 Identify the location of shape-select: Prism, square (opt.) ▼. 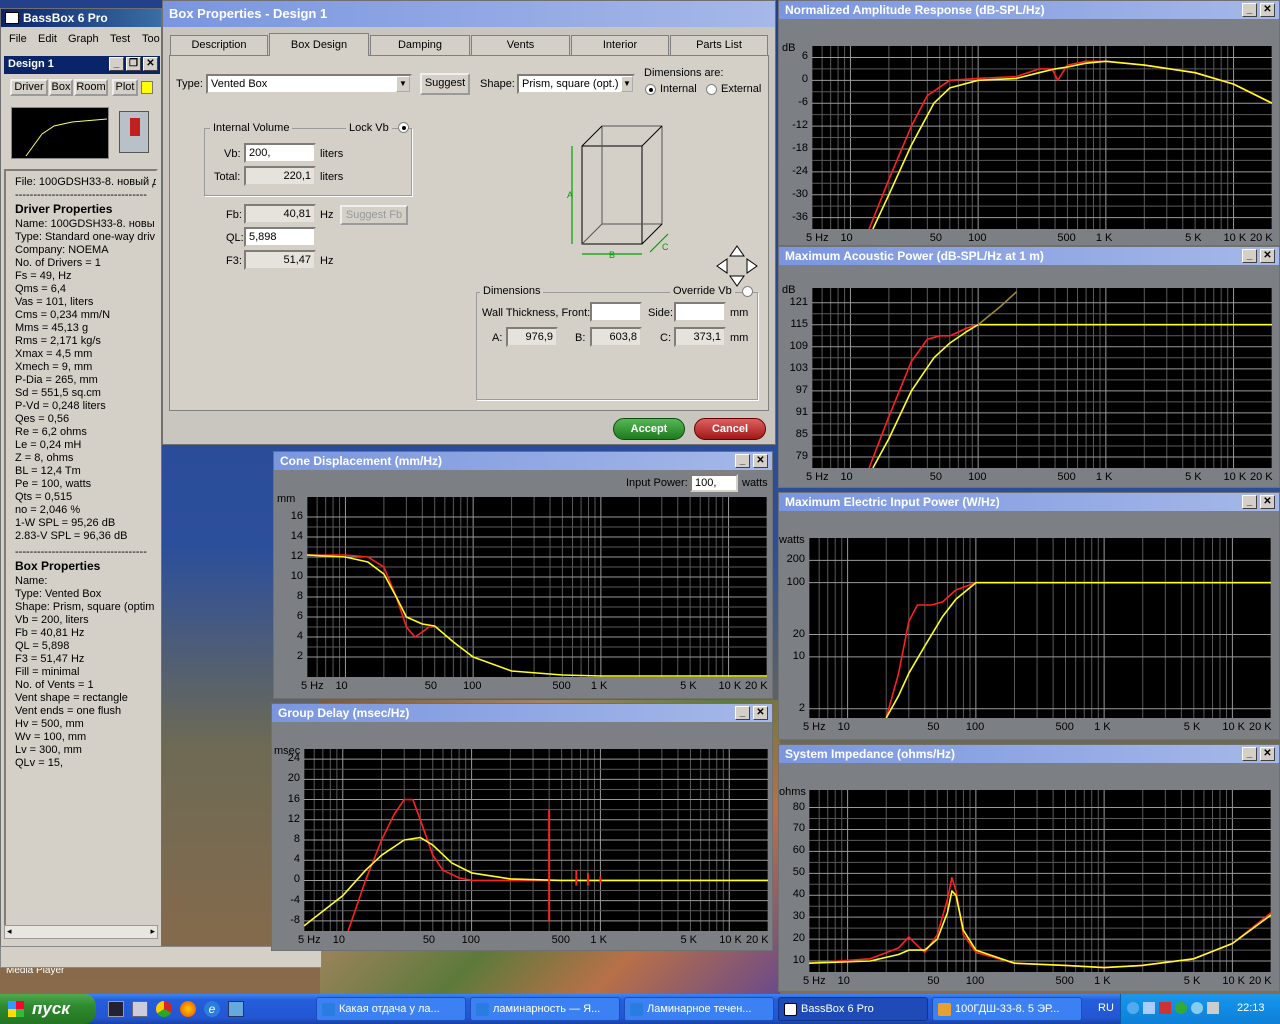
(576, 84).